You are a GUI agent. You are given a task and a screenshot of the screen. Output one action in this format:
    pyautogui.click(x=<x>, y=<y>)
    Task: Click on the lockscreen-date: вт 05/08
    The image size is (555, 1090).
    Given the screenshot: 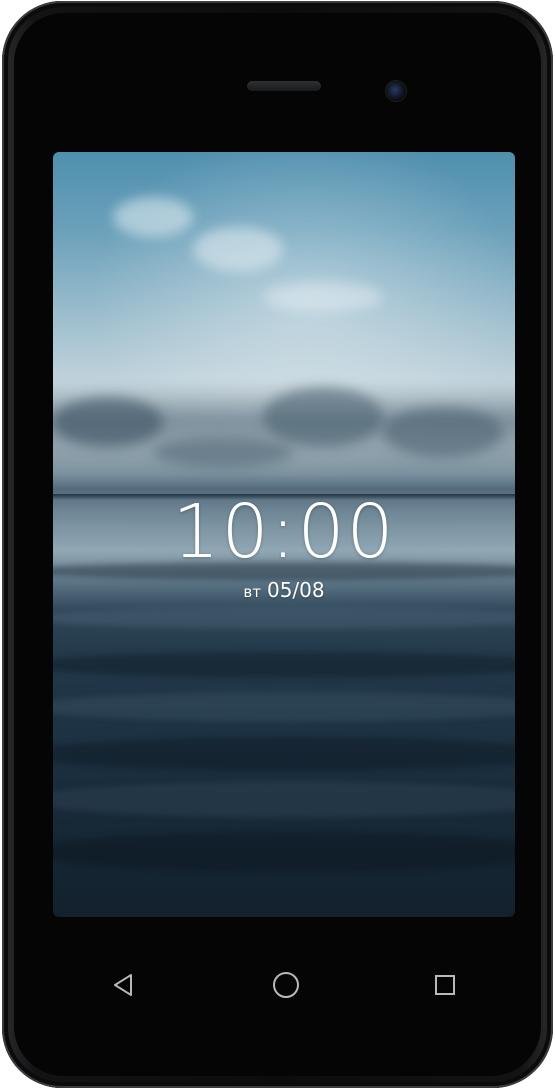 What is the action you would take?
    pyautogui.click(x=284, y=591)
    